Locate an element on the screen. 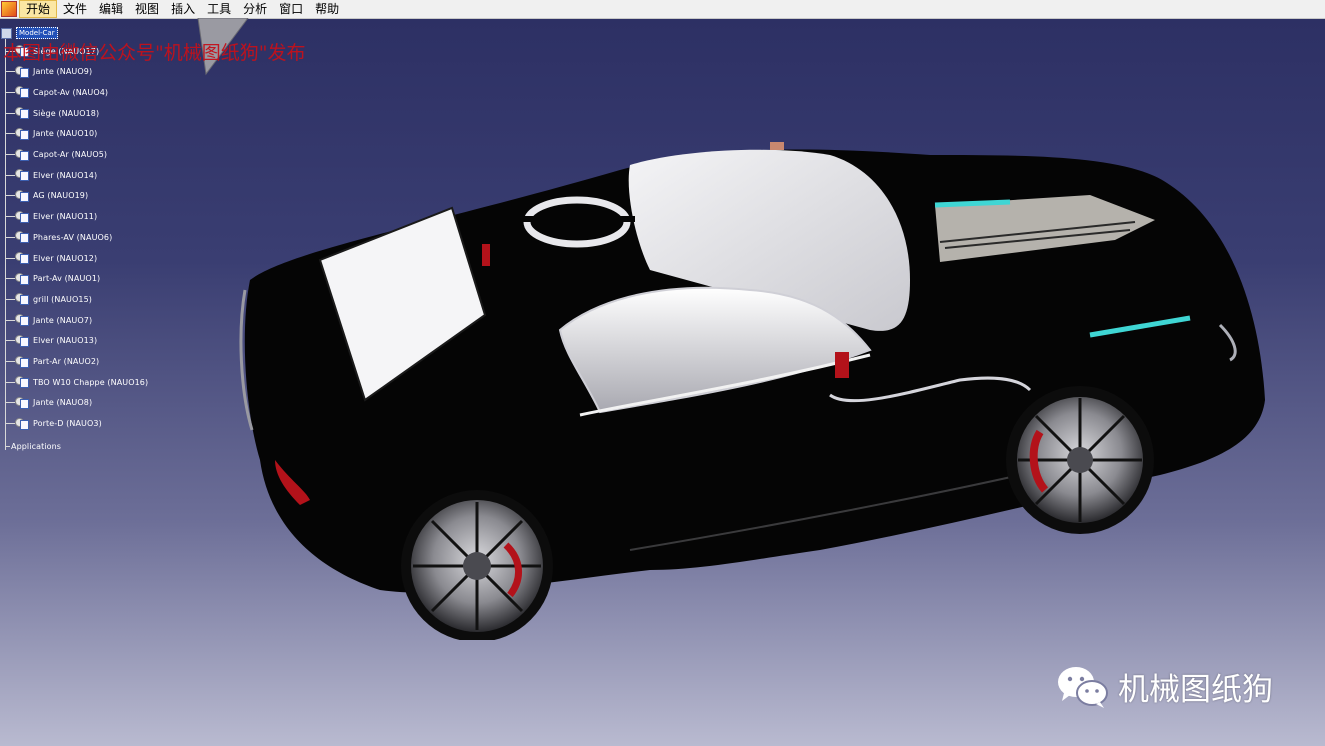 The image size is (1325, 746). menu-analysis: 分析 is located at coordinates (255, 9).